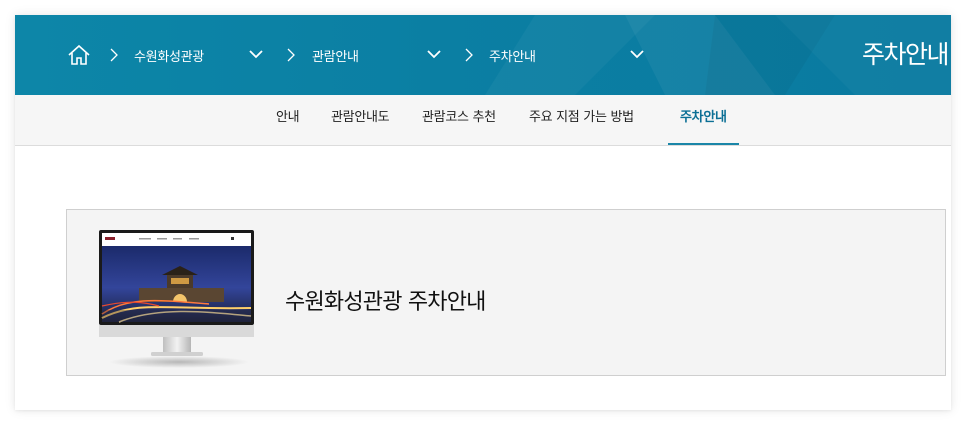  Describe the element at coordinates (79, 55) in the screenshot. I see `home-icon` at that location.